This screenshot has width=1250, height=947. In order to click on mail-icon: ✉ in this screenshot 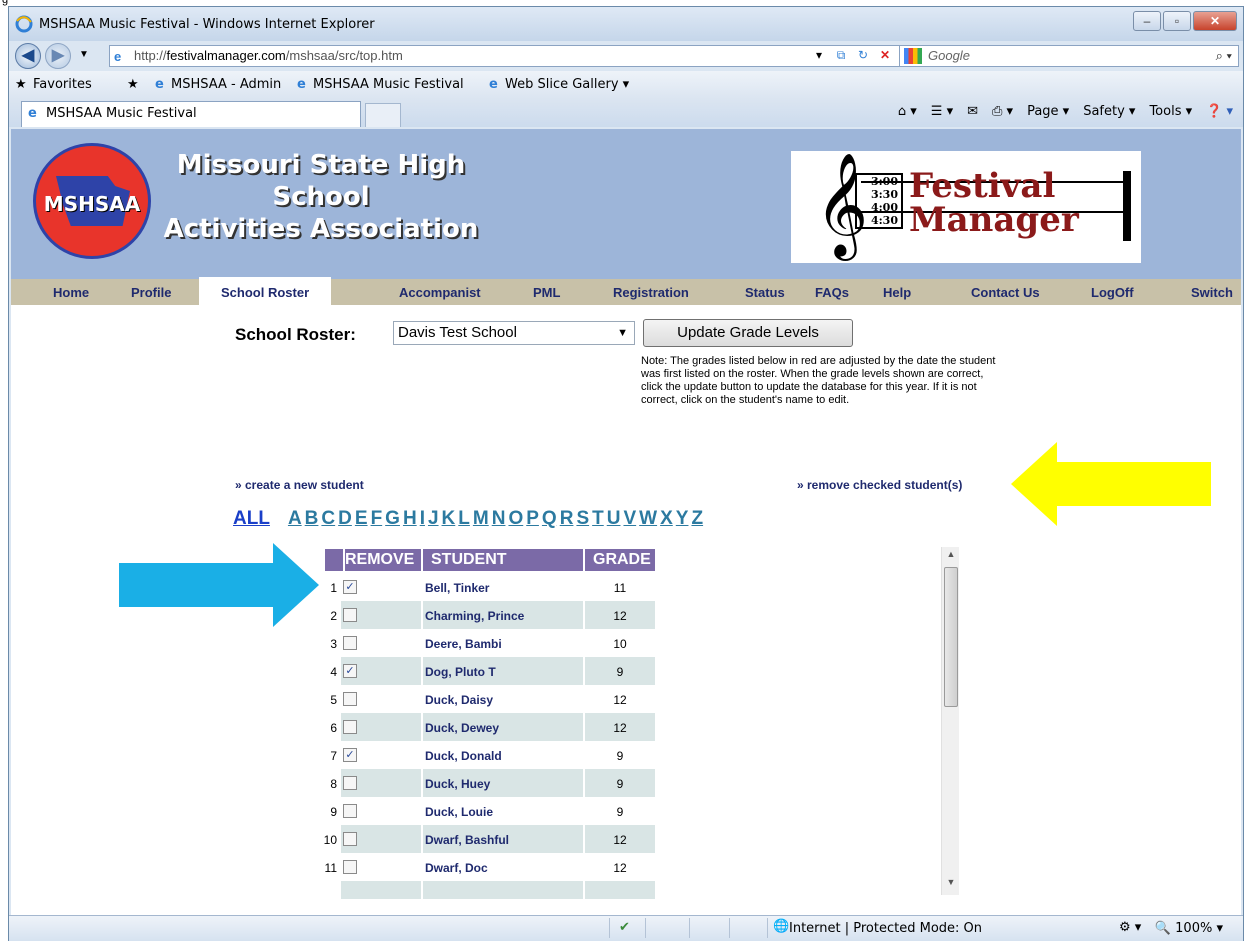, I will do `click(972, 111)`.